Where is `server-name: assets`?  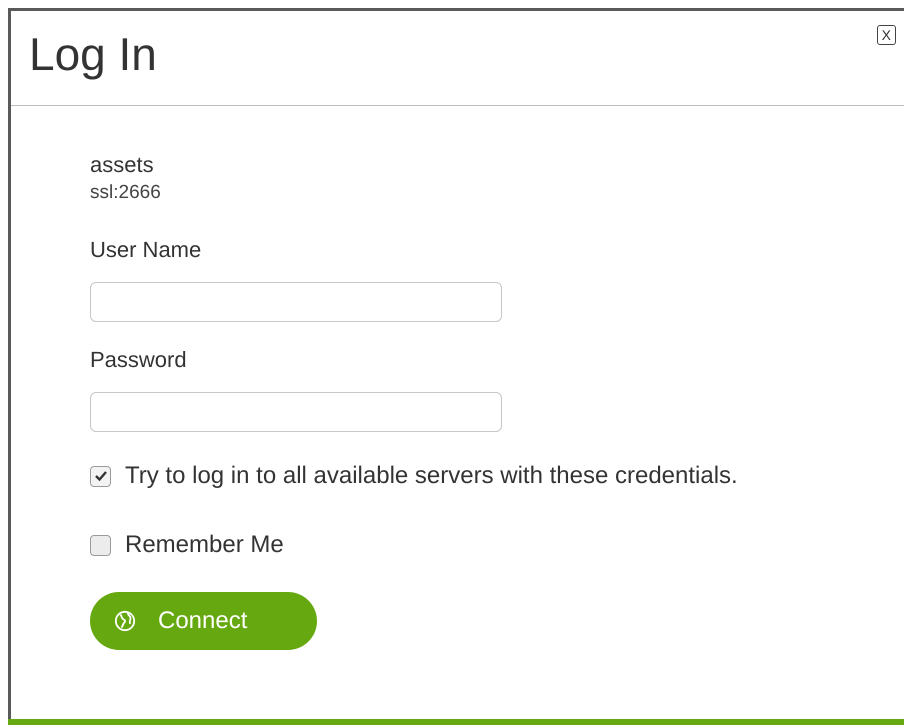 server-name: assets is located at coordinates (122, 165).